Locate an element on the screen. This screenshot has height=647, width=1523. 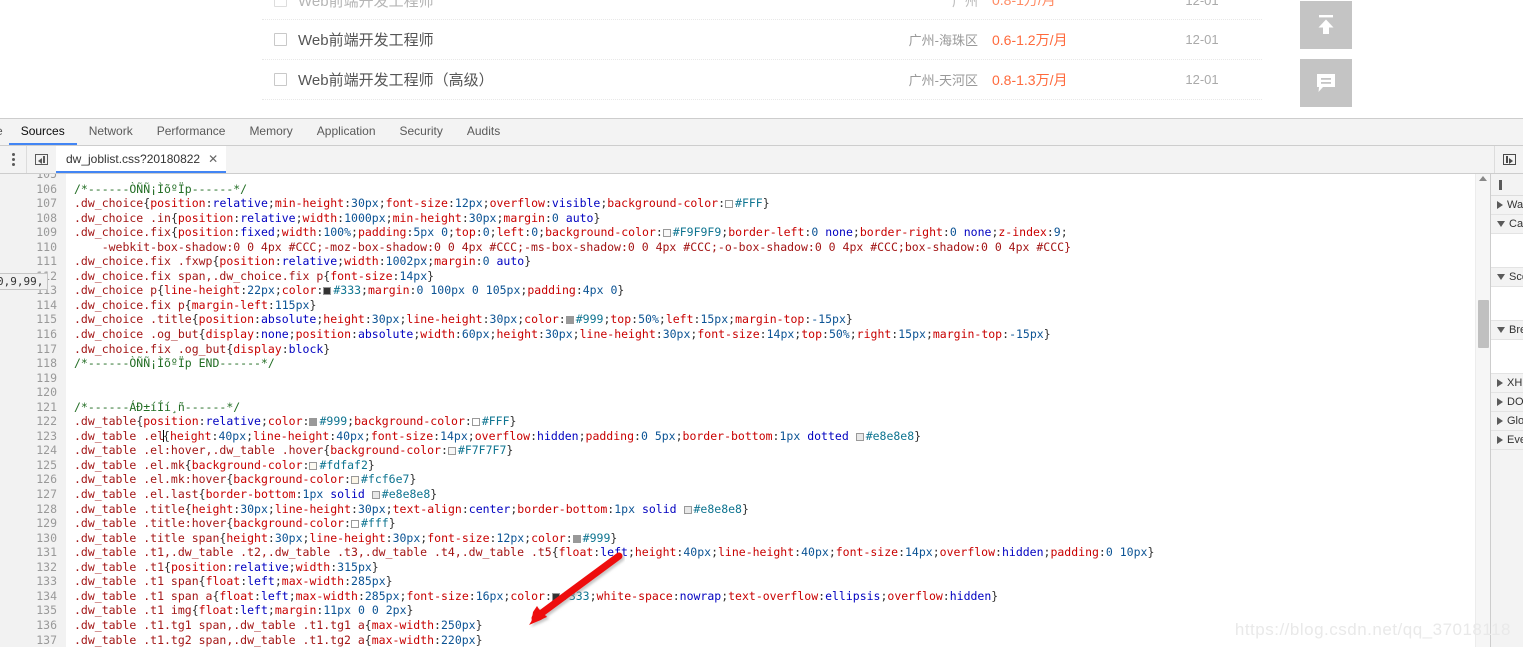
code-line: 121/*------ÁÐ±íÍí¸ñ------*/ is located at coordinates (737, 407).